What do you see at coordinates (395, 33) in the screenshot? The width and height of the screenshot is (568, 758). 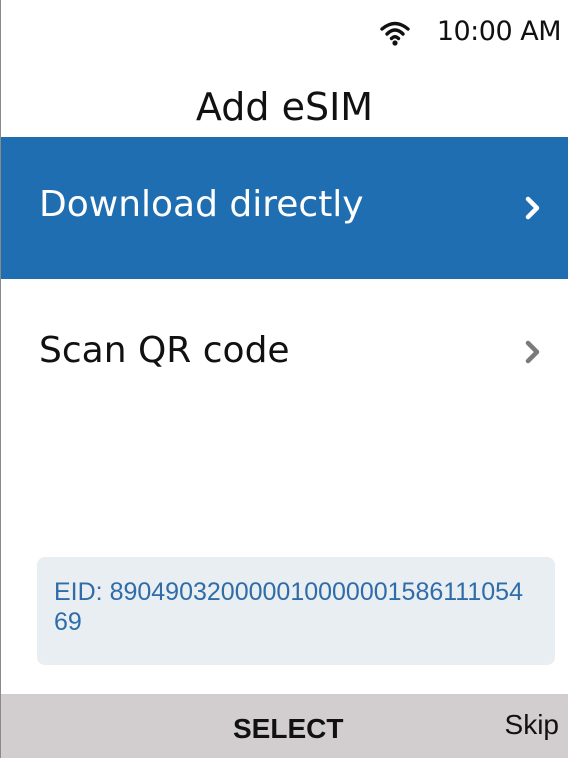 I see `wifi-icon` at bounding box center [395, 33].